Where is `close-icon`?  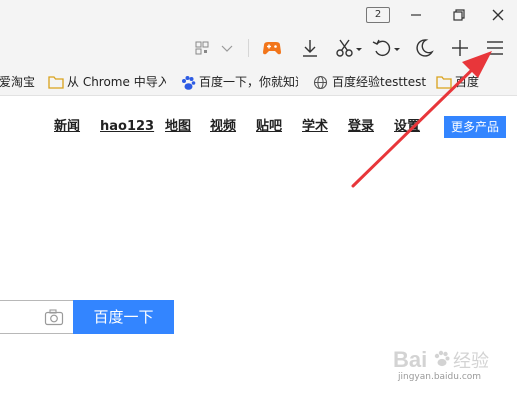 close-icon is located at coordinates (498, 15).